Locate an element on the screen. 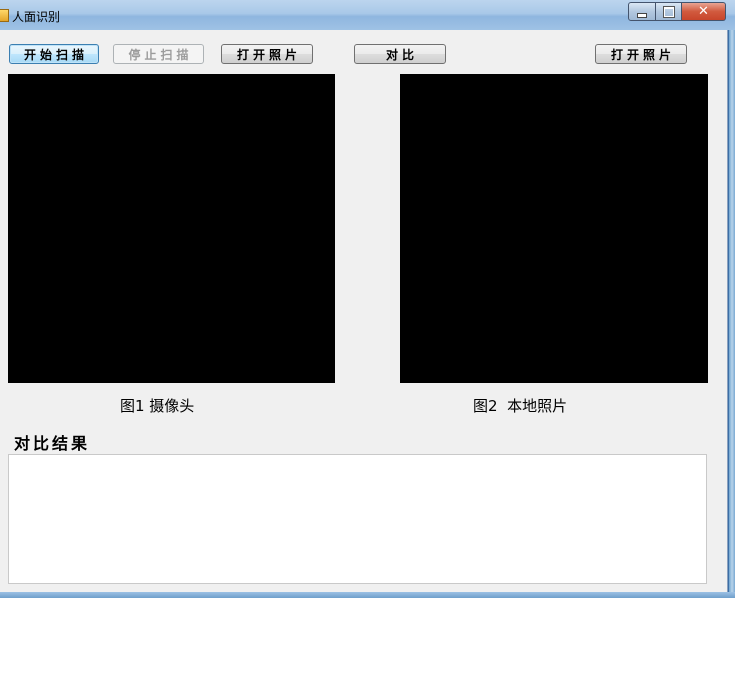  window-right-edge is located at coordinates (732, 299).